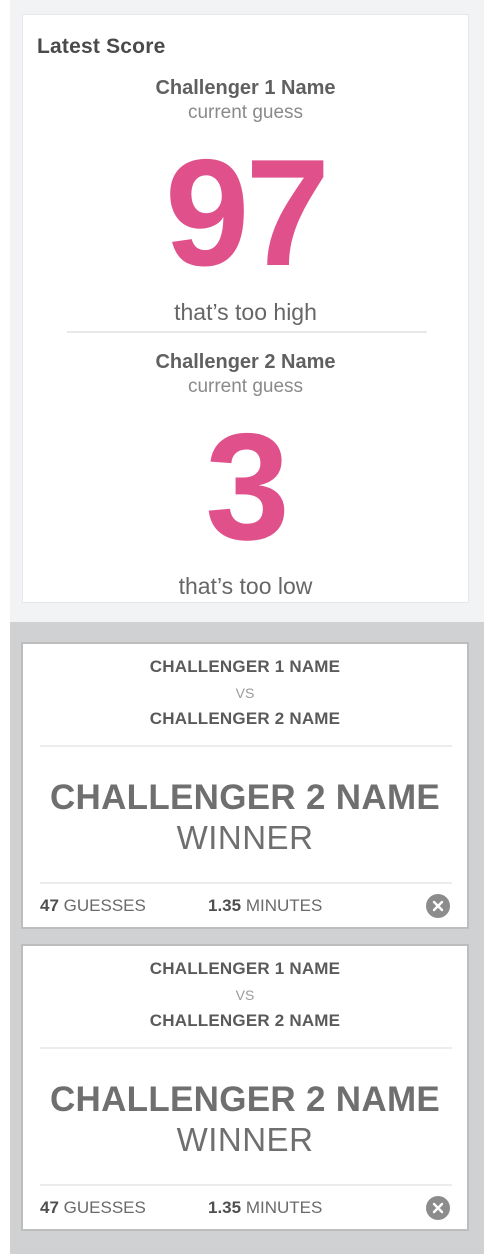 This screenshot has height=1254, width=492. Describe the element at coordinates (245, 586) in the screenshot. I see `challenger-2-verdict: that’s too low` at that location.